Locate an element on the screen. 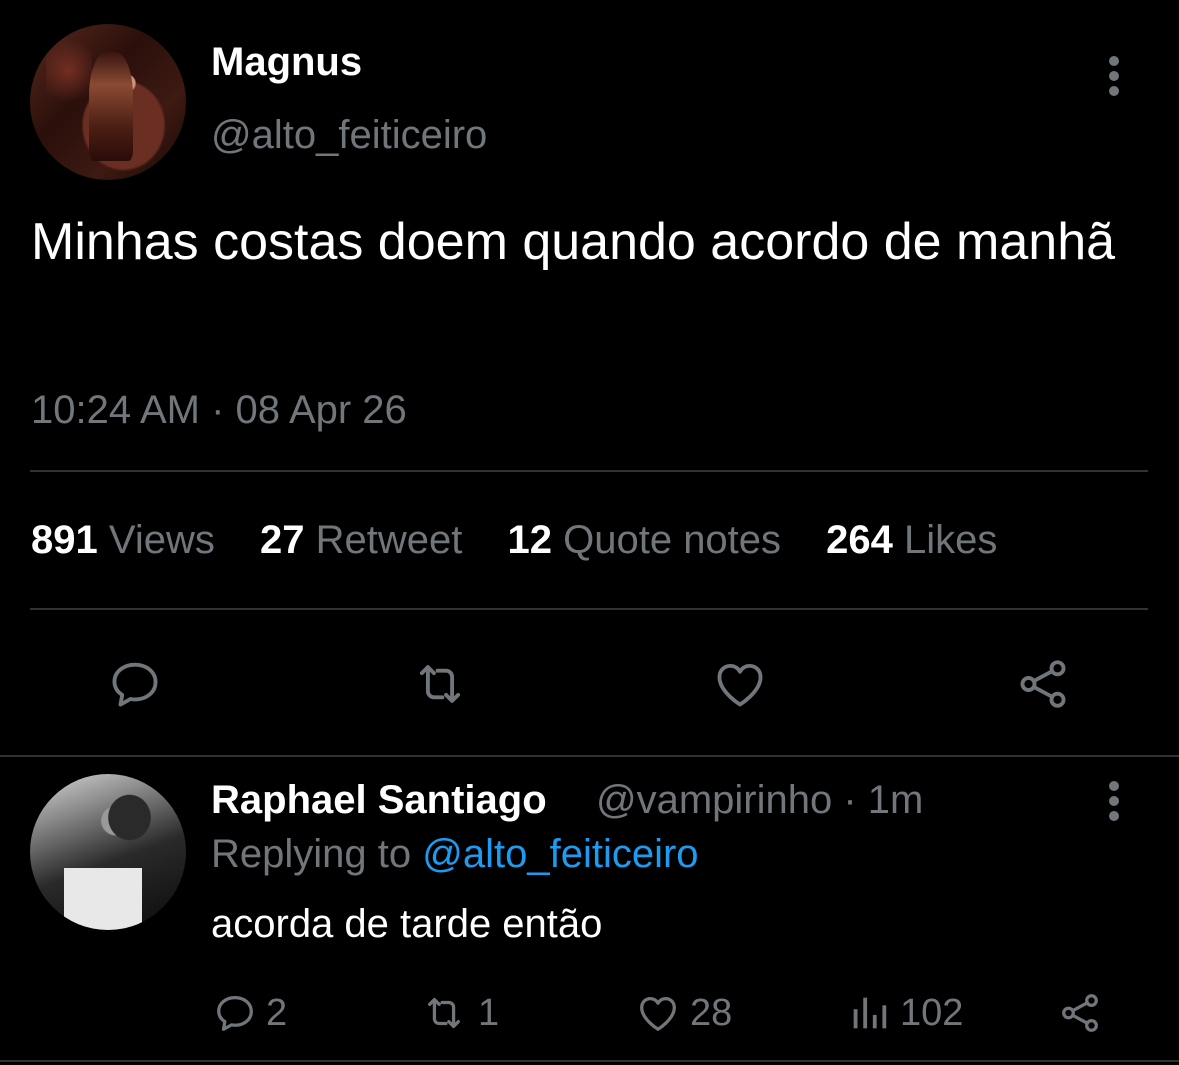 Image resolution: width=1179 pixels, height=1065 pixels. quote-label: Quote notes is located at coordinates (672, 540).